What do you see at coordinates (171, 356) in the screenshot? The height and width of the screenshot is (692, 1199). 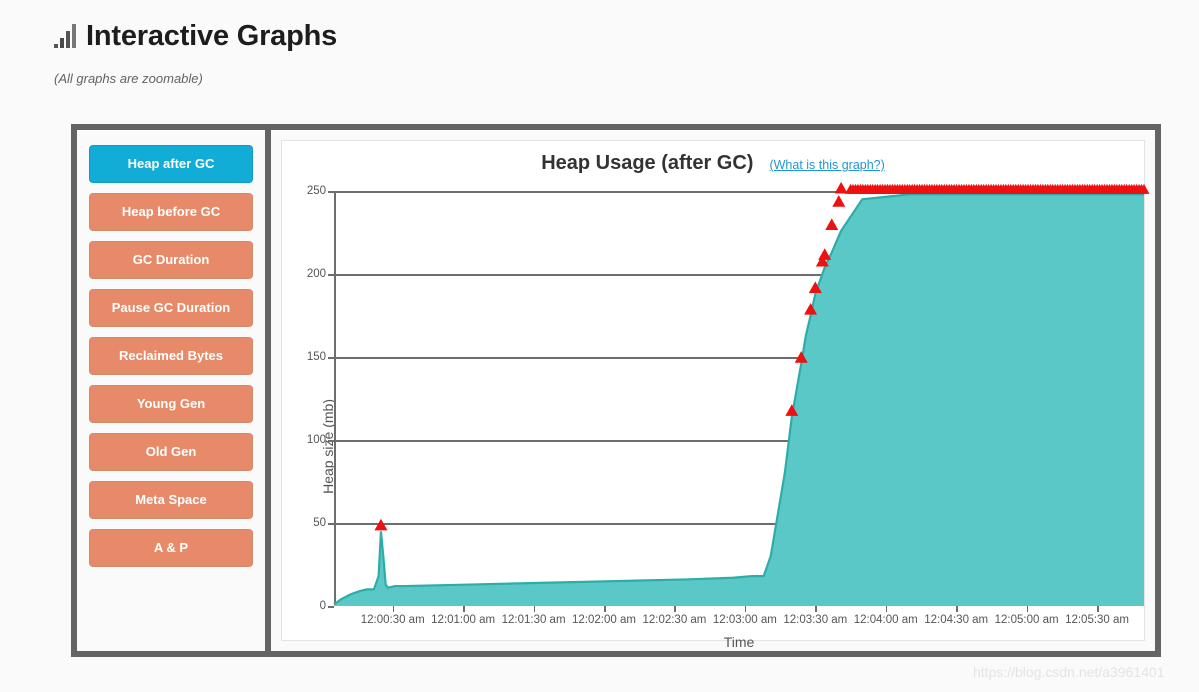 I see `sidebar-item-reclaimed-bytes: Reclaimed Bytes` at bounding box center [171, 356].